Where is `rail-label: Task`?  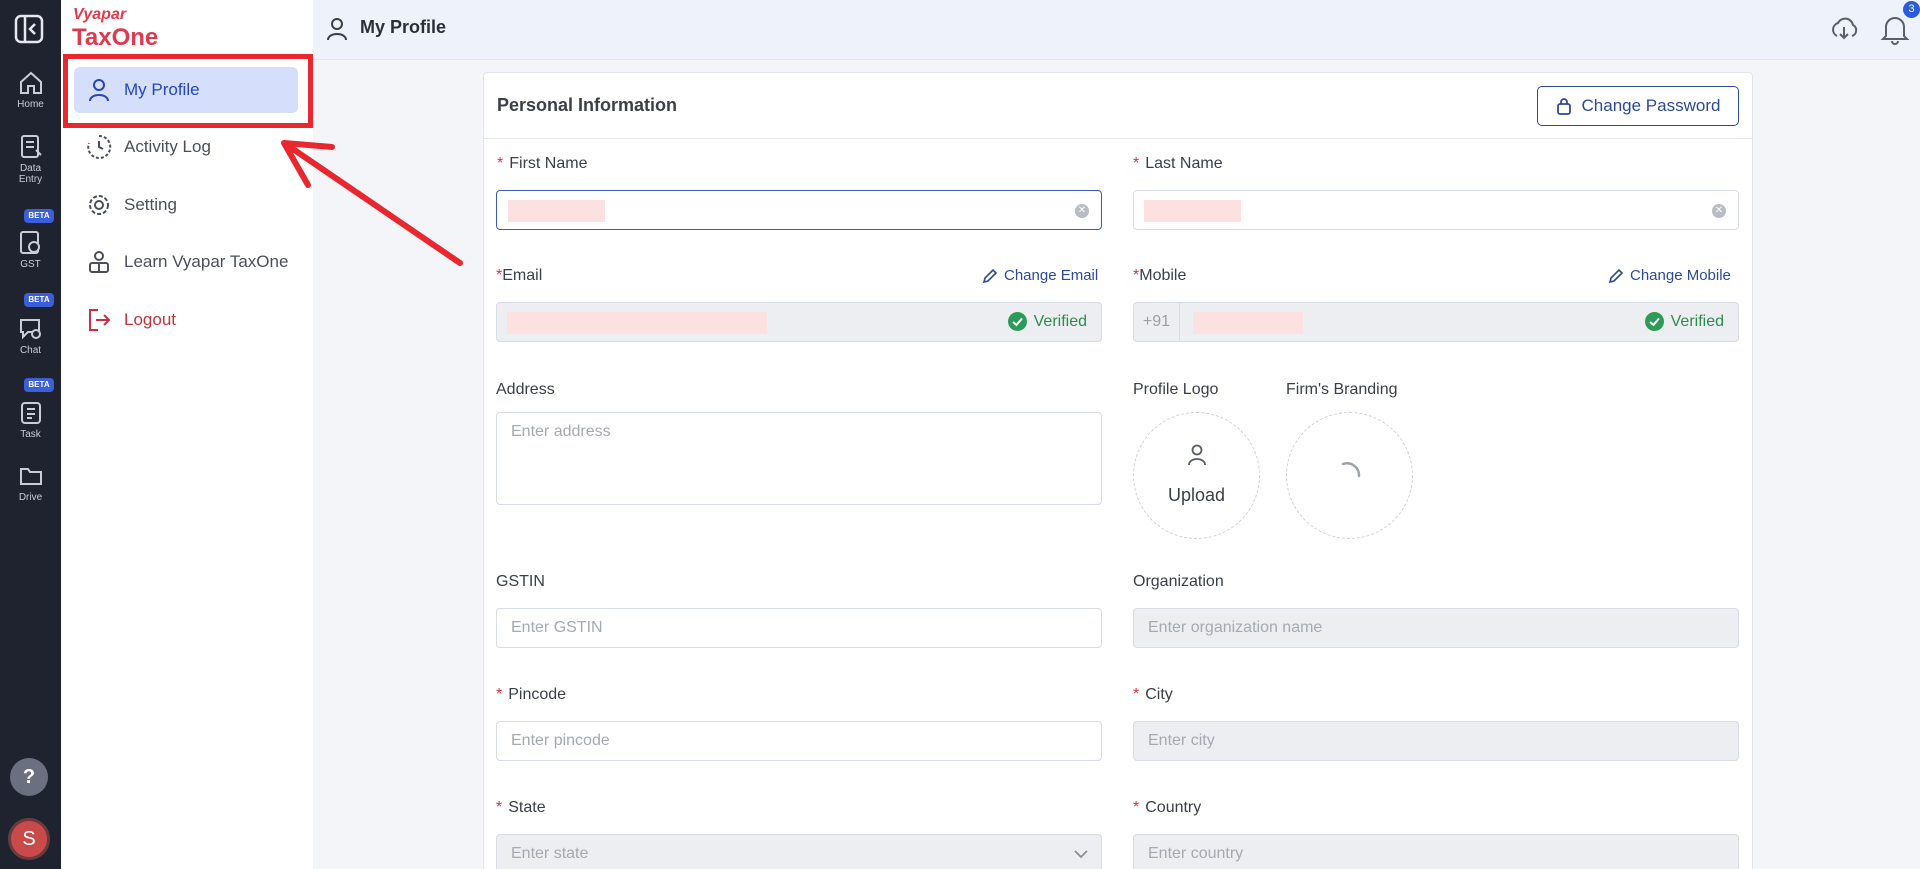 rail-label: Task is located at coordinates (30, 434).